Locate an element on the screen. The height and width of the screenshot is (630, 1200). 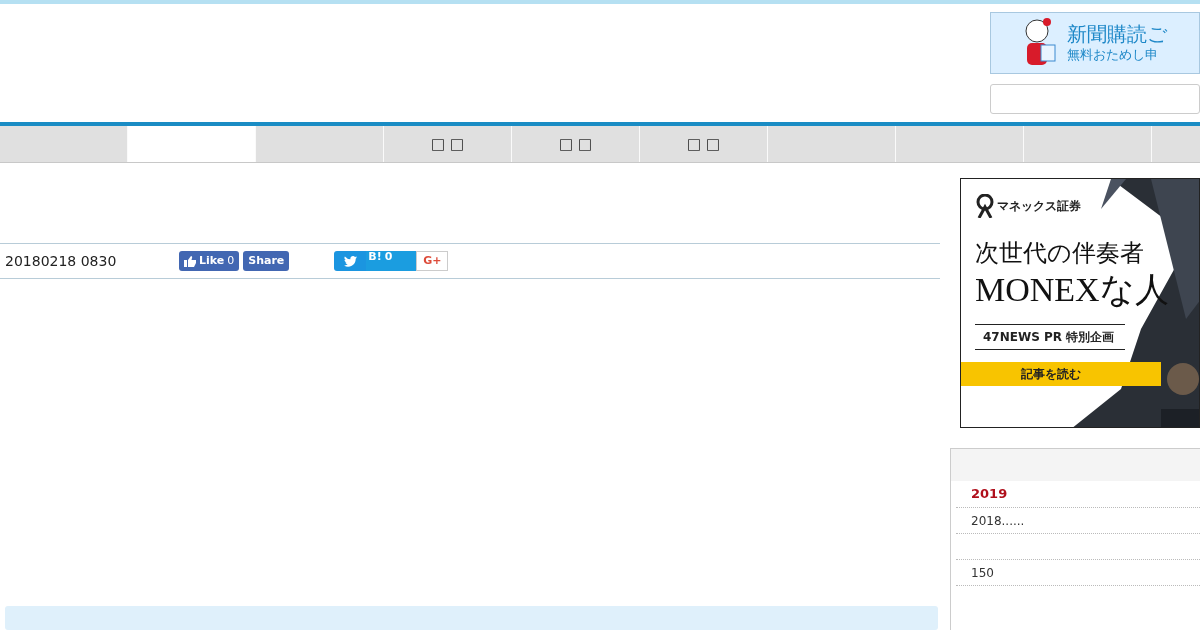
ad-tag: 47NEWS PR 特別企画 is located at coordinates (1050, 337).